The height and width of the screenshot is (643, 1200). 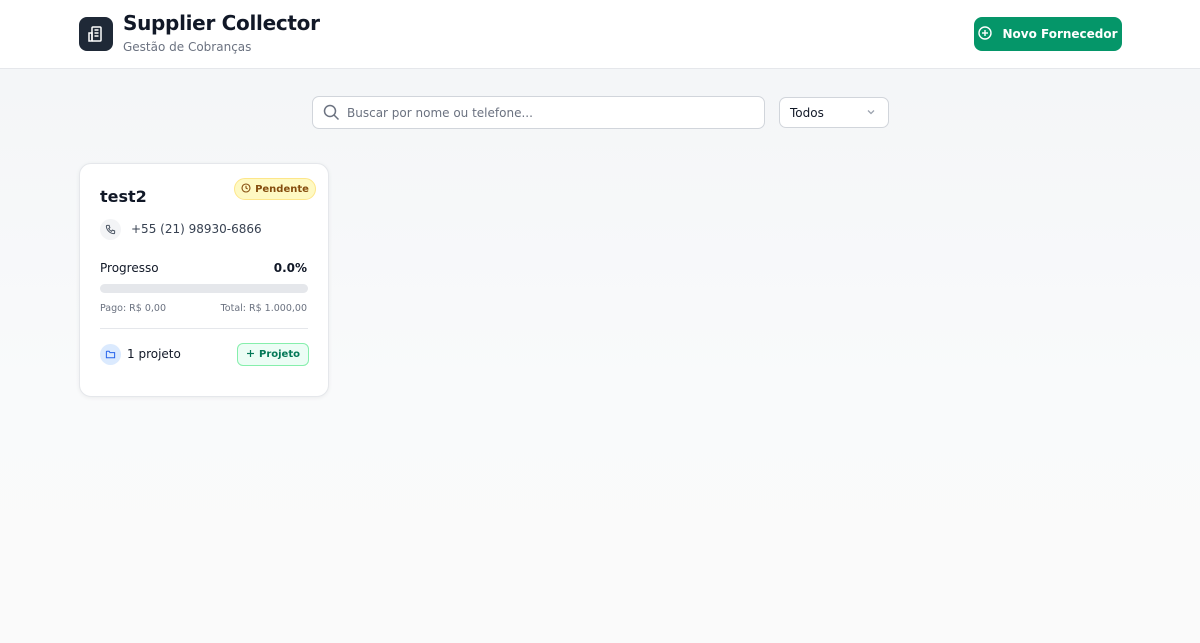 I want to click on search-box, so click(x=538, y=112).